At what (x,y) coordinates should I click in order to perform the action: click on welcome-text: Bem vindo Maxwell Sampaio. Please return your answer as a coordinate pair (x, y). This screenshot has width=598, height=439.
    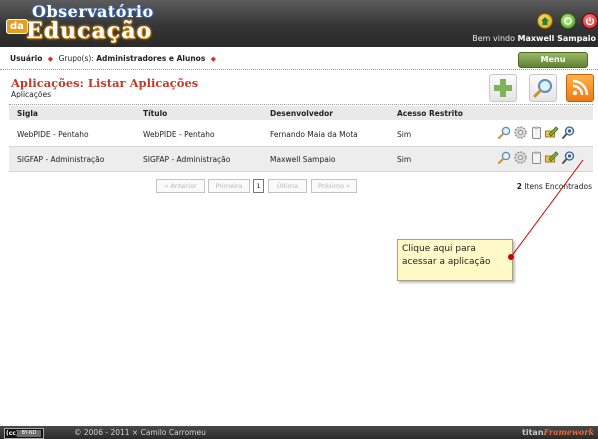
    Looking at the image, I should click on (534, 38).